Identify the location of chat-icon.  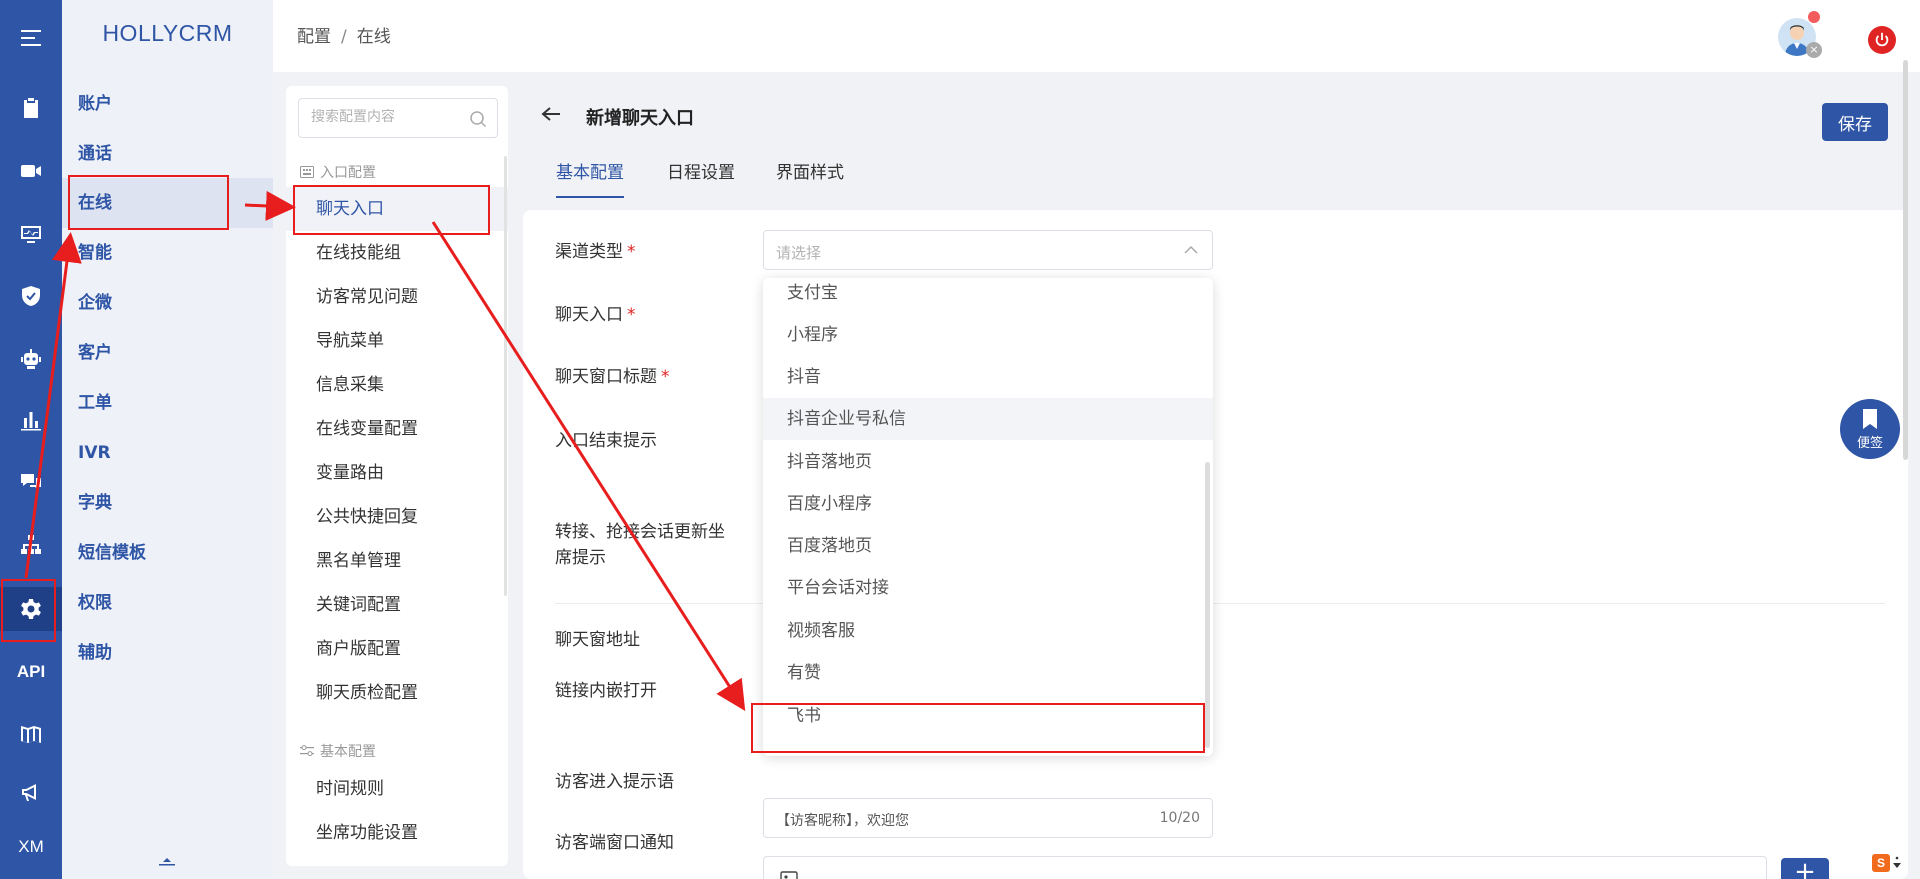
(31, 482).